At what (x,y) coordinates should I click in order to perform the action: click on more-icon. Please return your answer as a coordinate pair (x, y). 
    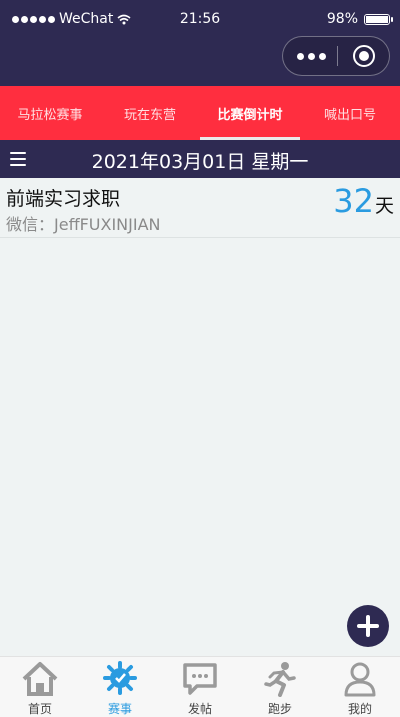
    Looking at the image, I should click on (311, 56).